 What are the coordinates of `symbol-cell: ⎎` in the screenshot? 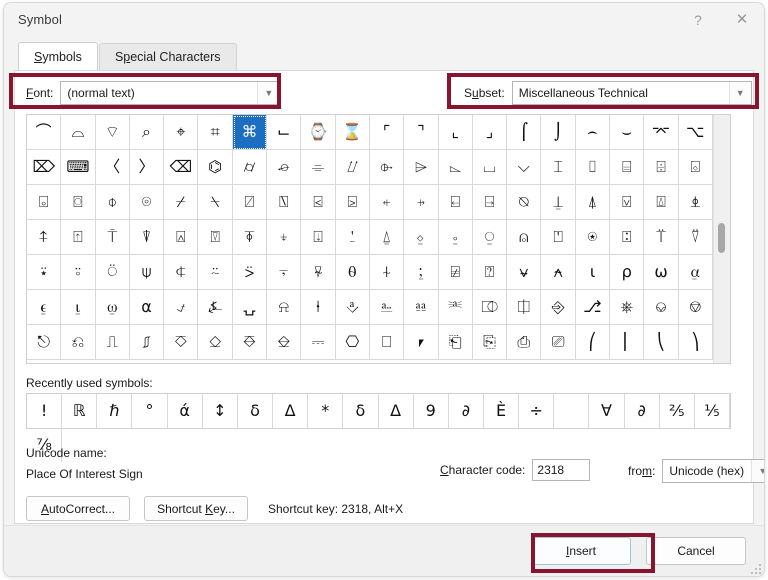 It's located at (147, 342).